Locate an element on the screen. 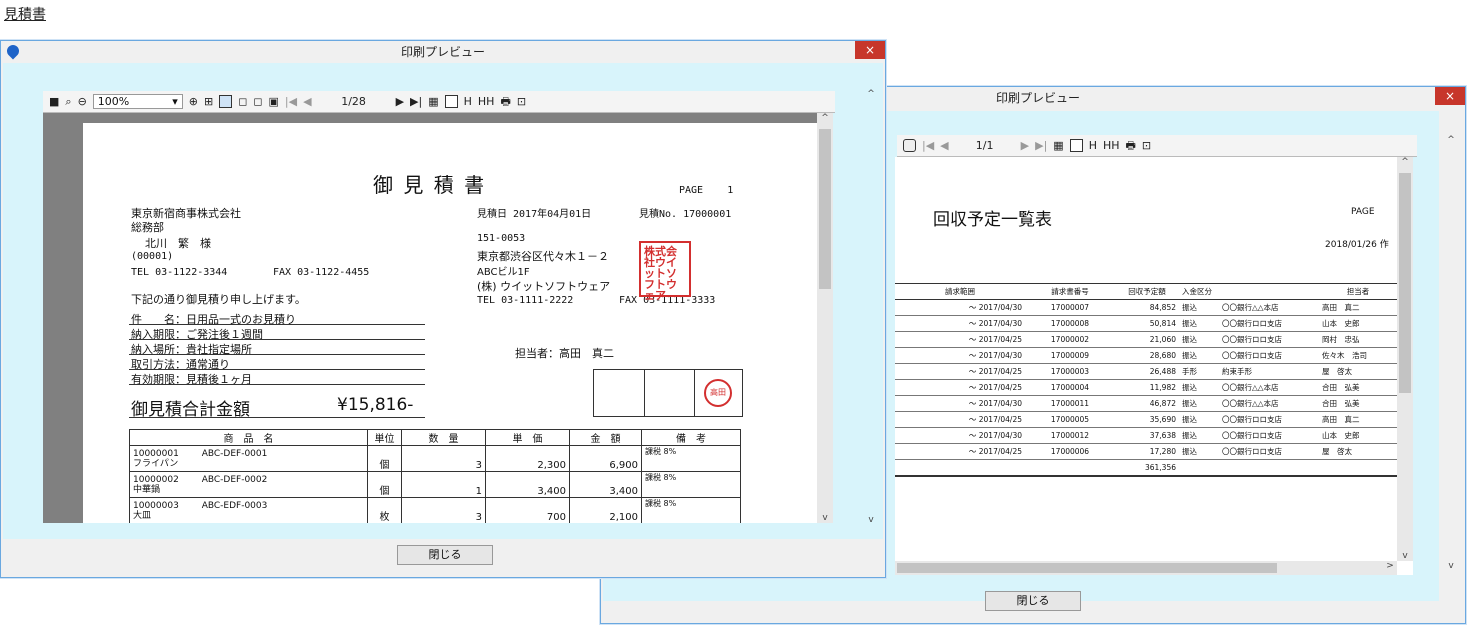 Image resolution: width=1468 pixels, height=626 pixels. zoom-fit-icon: ⊞ is located at coordinates (208, 102).